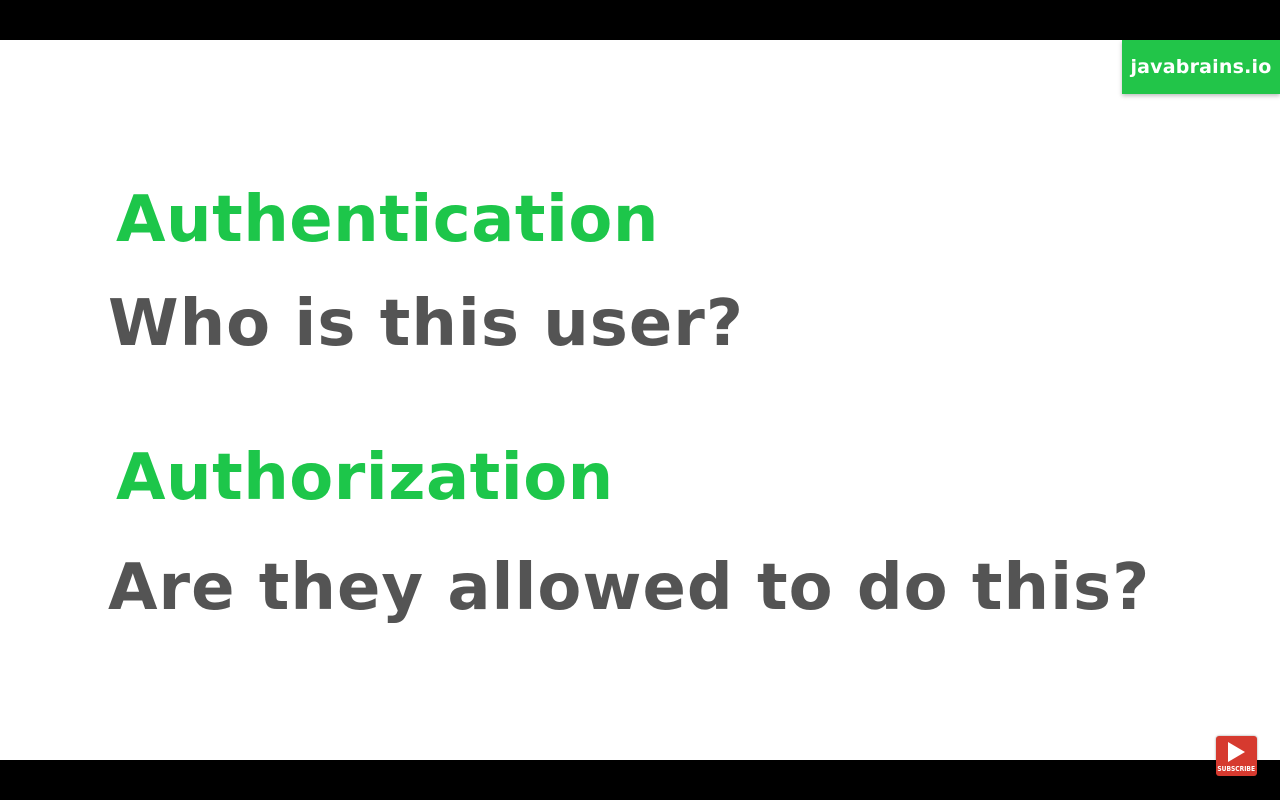 The width and height of the screenshot is (1280, 800). I want to click on subscribe-button: SUBSCRIBE, so click(1236, 756).